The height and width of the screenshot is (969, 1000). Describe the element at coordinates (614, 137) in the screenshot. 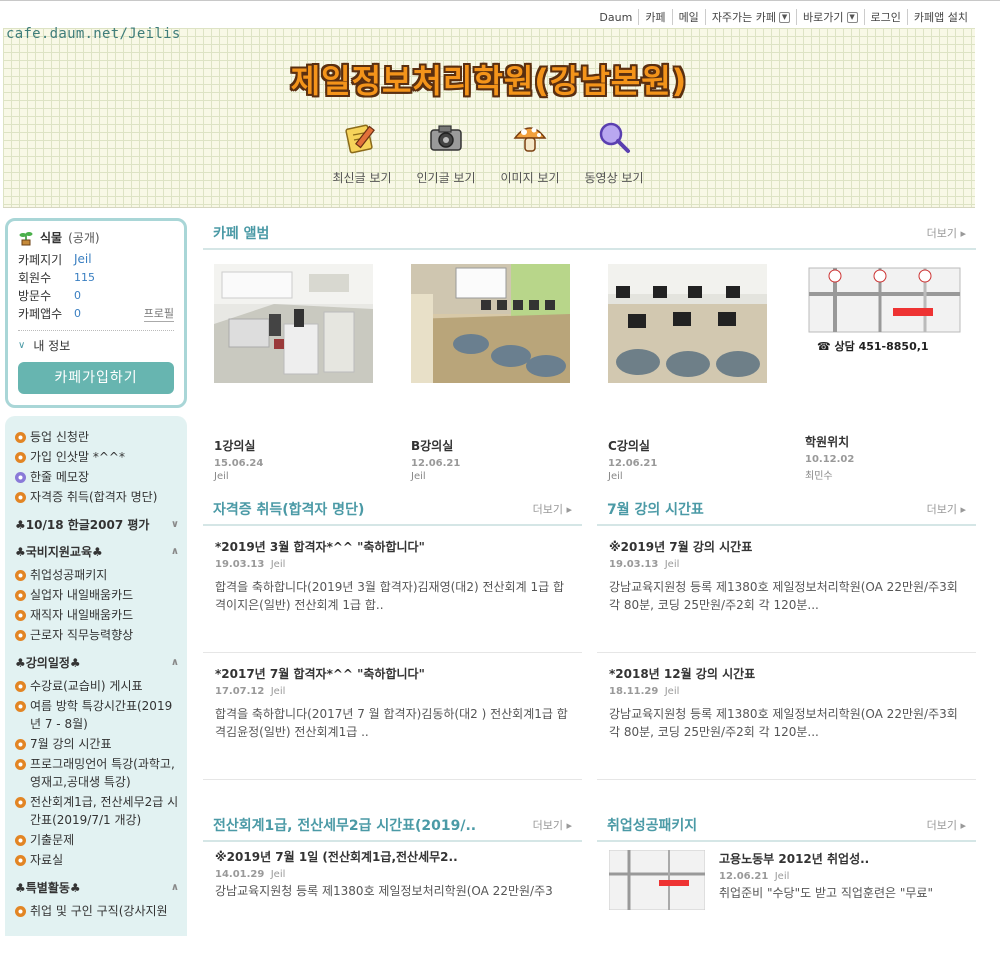

I see `magnifier-icon` at that location.